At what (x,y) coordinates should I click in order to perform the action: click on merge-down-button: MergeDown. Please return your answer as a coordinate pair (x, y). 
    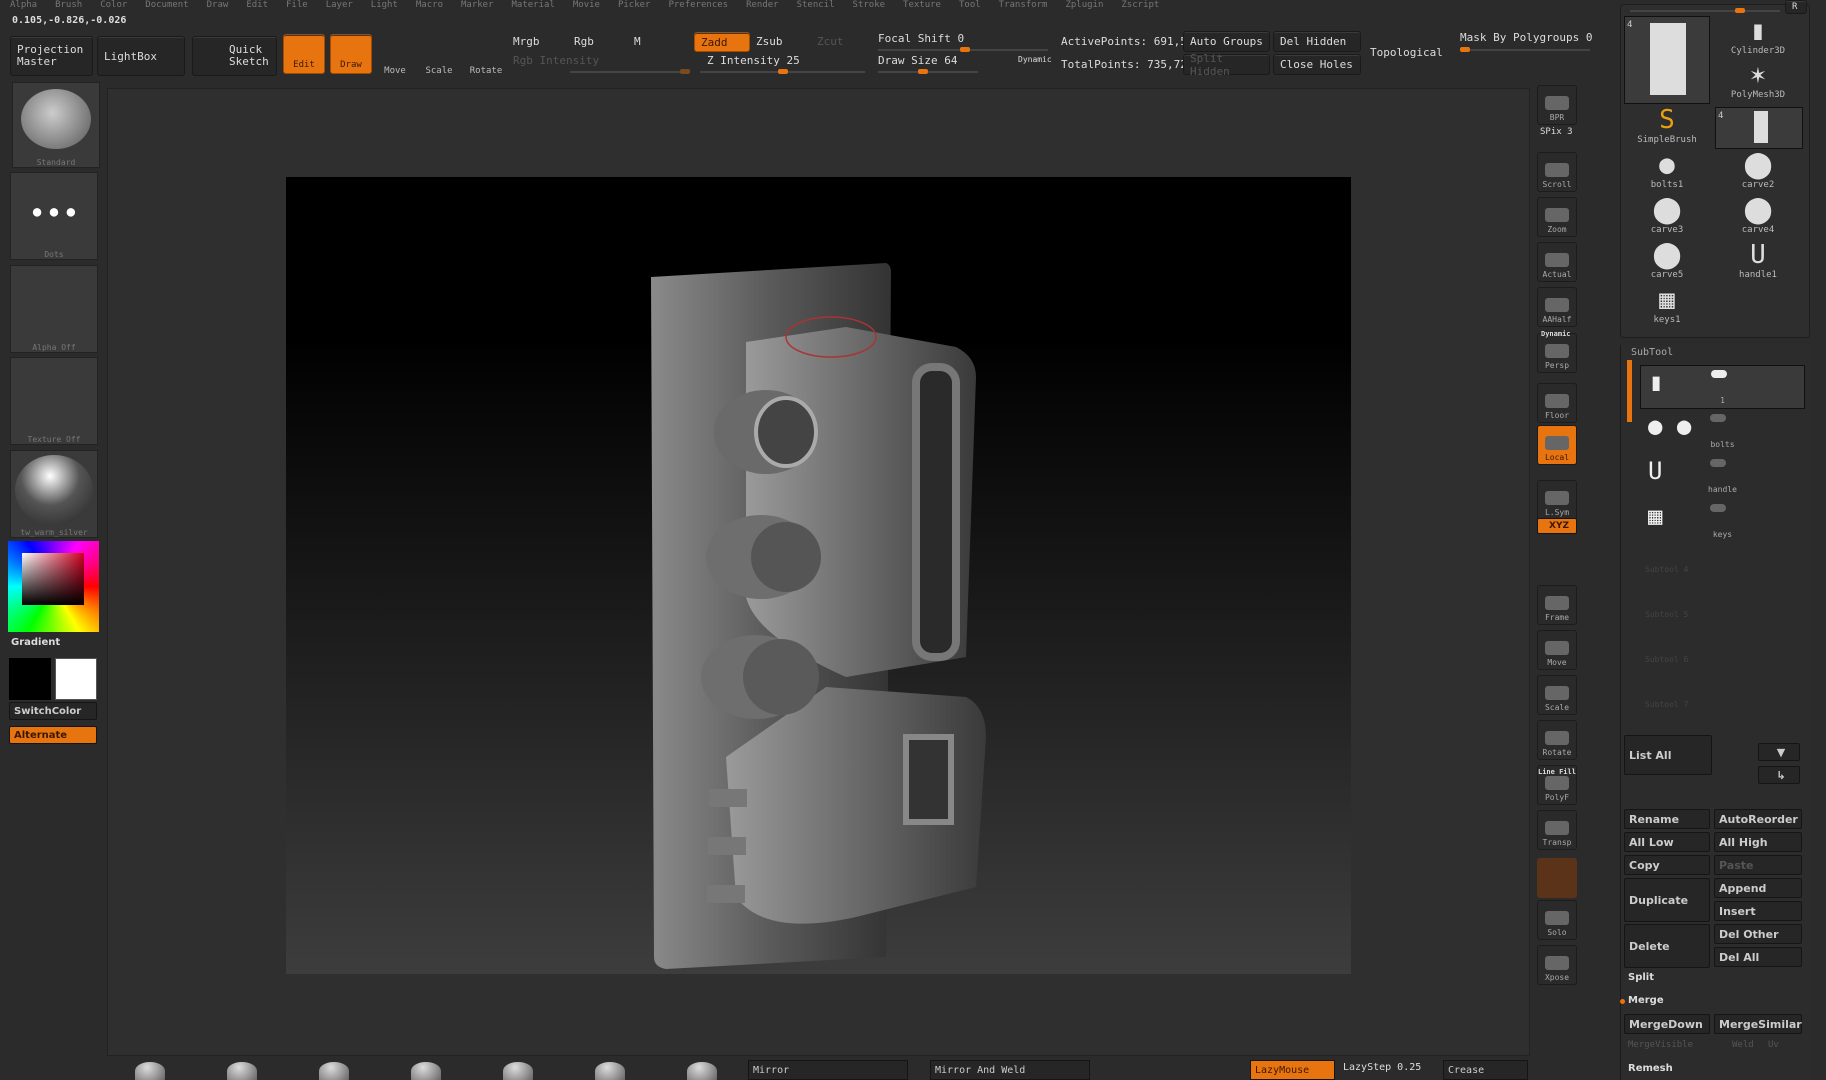
    Looking at the image, I should click on (1667, 1024).